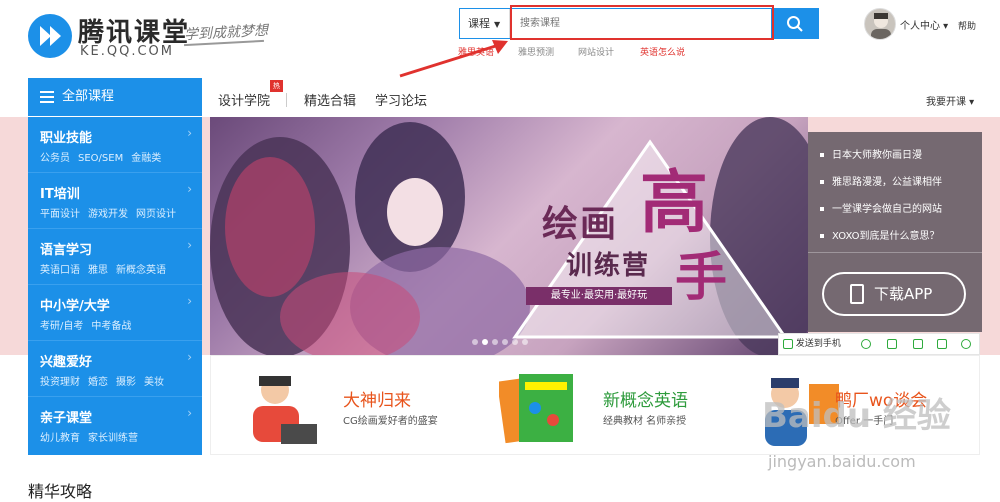 The image size is (1000, 502). What do you see at coordinates (47, 97) in the screenshot?
I see `menu-icon` at bounding box center [47, 97].